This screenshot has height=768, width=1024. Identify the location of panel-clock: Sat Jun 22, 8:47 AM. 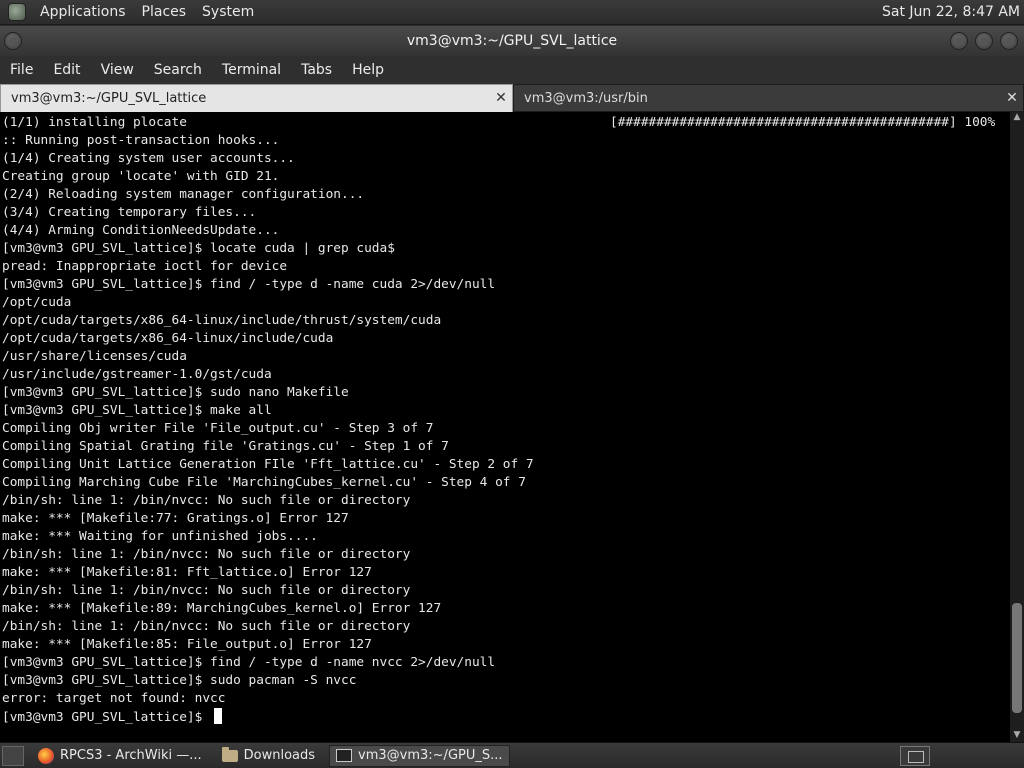
(951, 12).